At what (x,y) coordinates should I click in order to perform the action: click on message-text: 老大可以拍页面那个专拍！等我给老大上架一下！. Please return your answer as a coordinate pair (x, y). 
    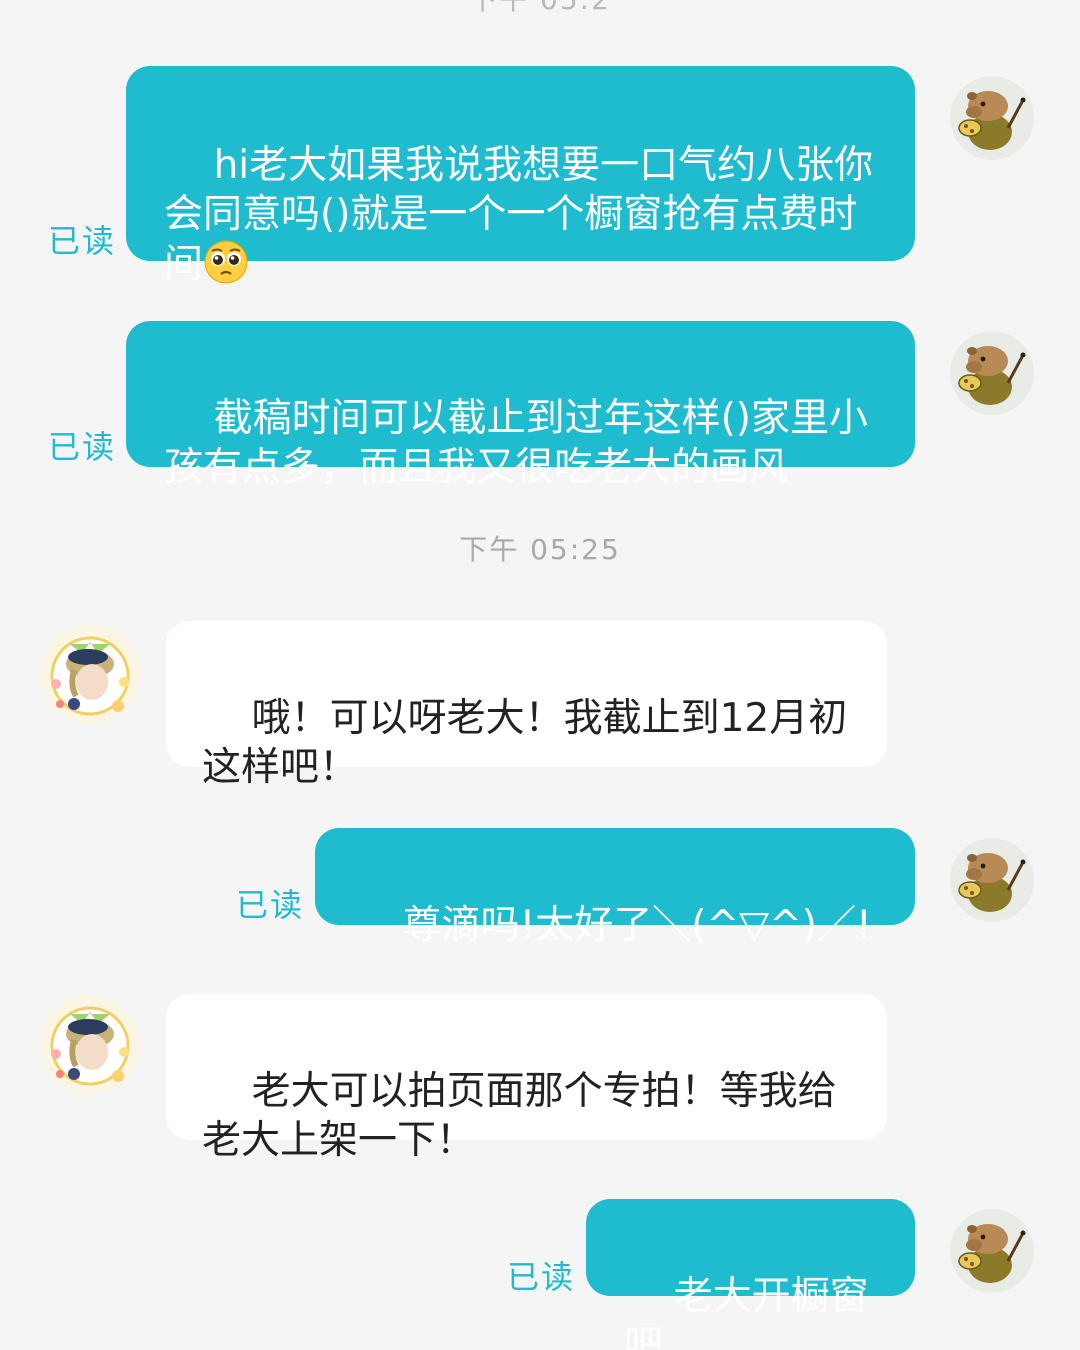
    Looking at the image, I should click on (519, 1116).